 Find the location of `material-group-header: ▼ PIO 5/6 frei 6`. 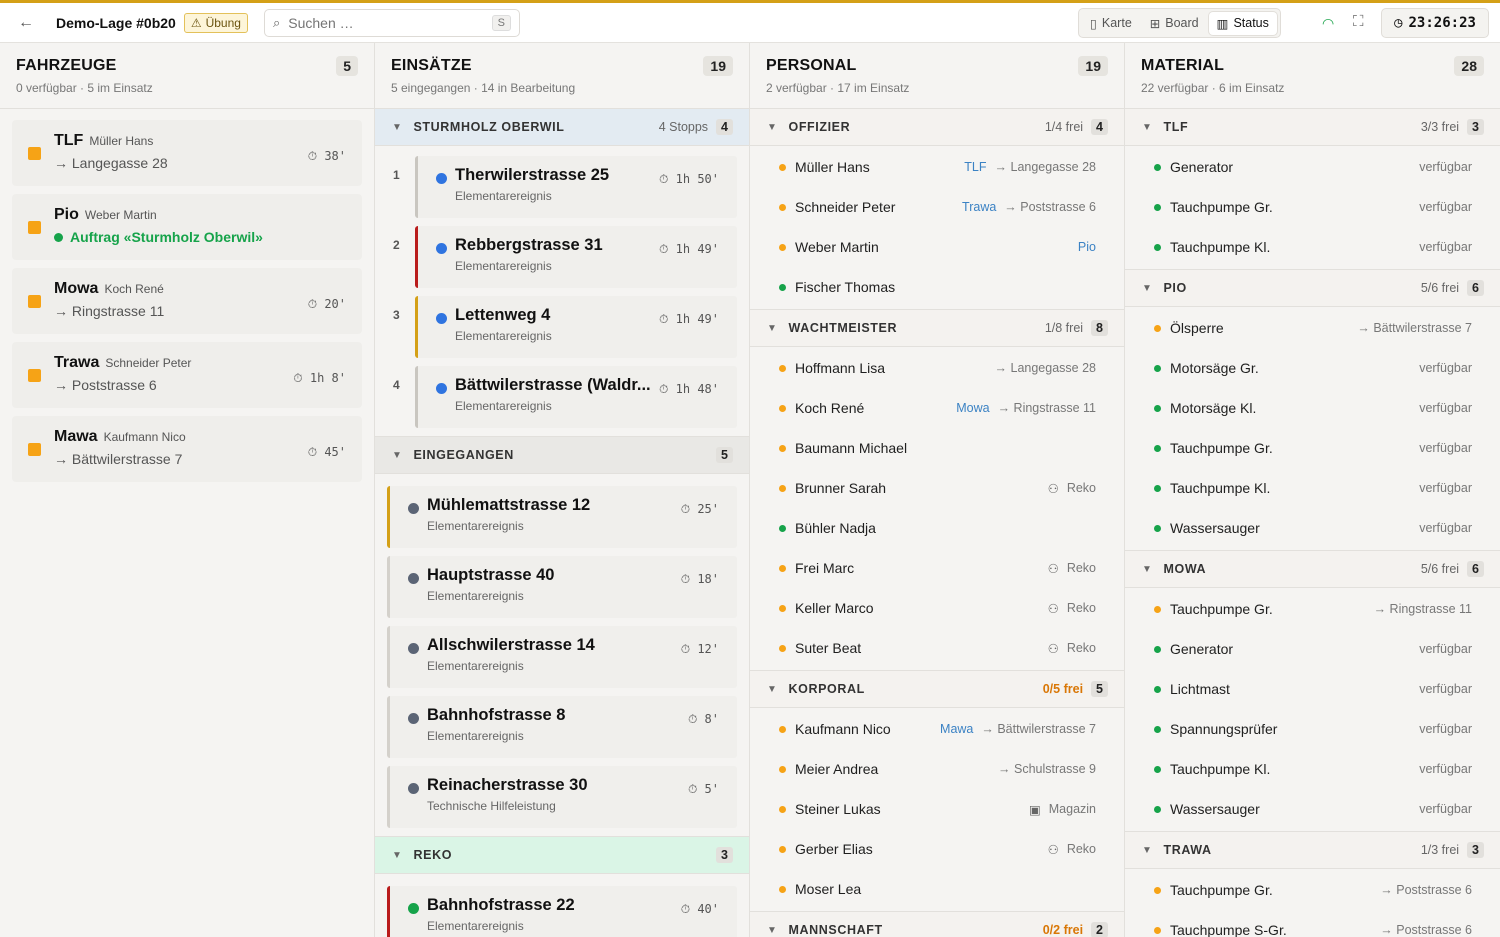

material-group-header: ▼ PIO 5/6 frei 6 is located at coordinates (1312, 288).